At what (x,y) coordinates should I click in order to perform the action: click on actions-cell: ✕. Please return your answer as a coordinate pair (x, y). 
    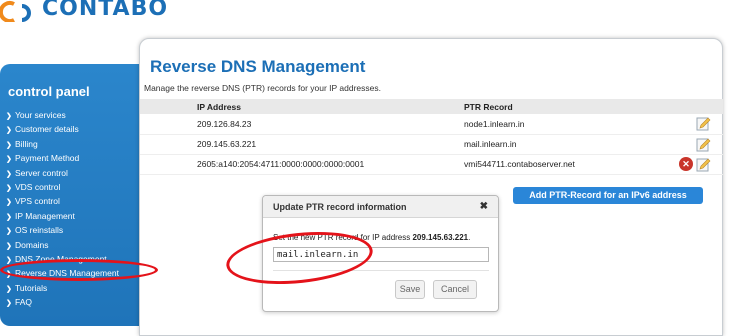
    Looking at the image, I should click on (691, 164).